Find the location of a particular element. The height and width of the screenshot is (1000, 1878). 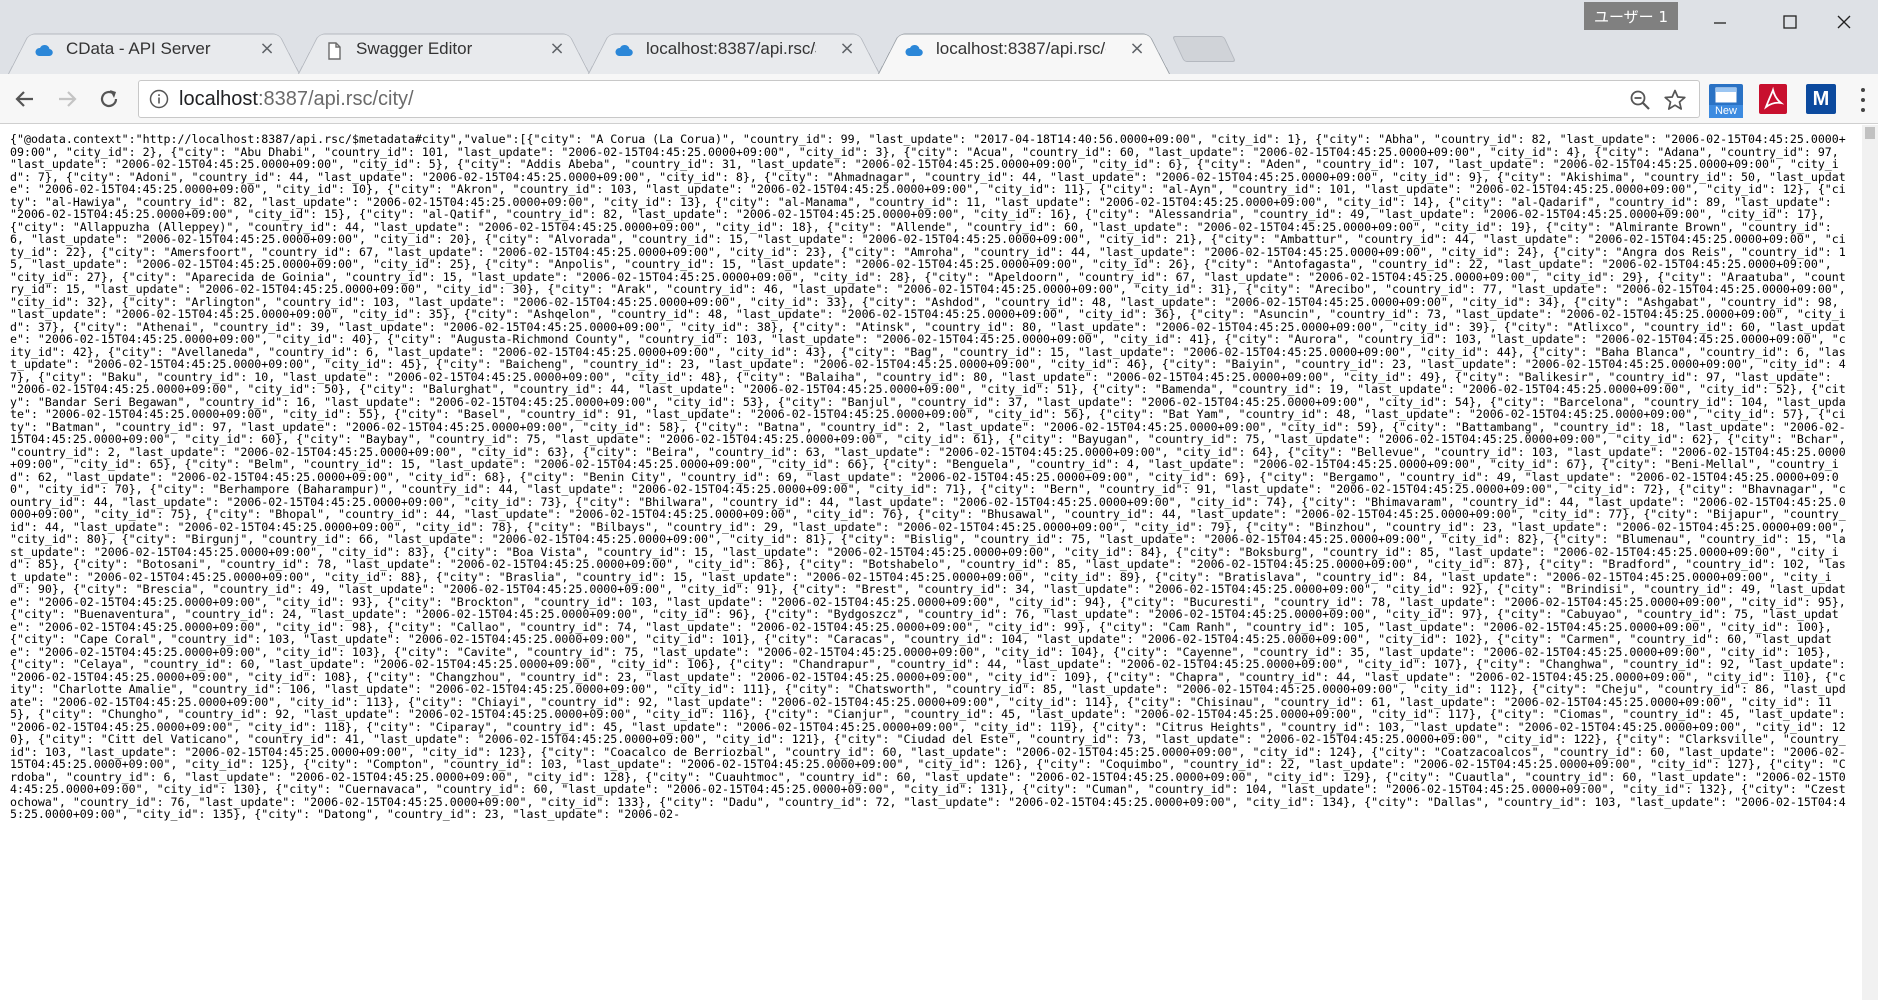

info-icon is located at coordinates (159, 99).